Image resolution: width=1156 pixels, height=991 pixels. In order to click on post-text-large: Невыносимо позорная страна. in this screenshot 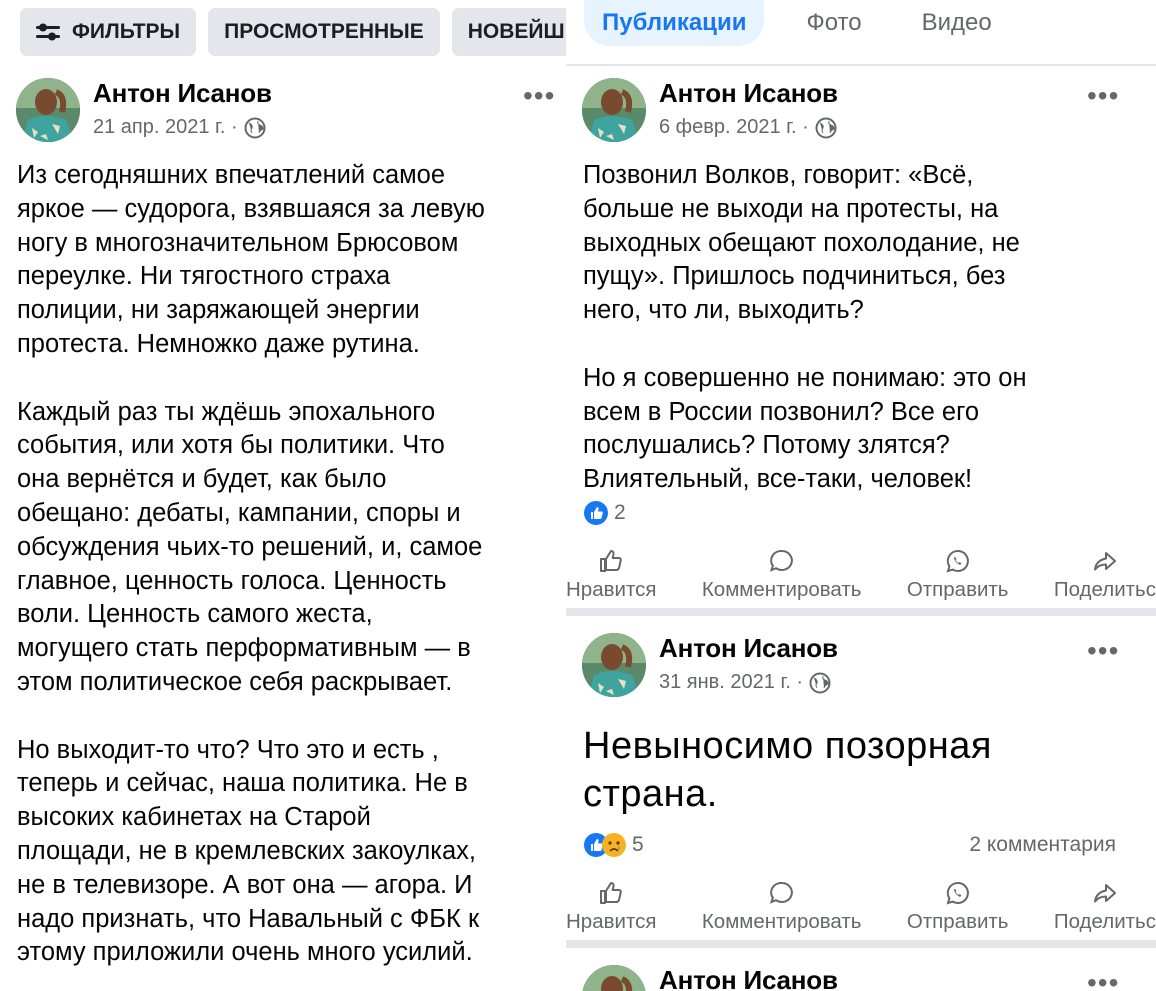, I will do `click(787, 770)`.